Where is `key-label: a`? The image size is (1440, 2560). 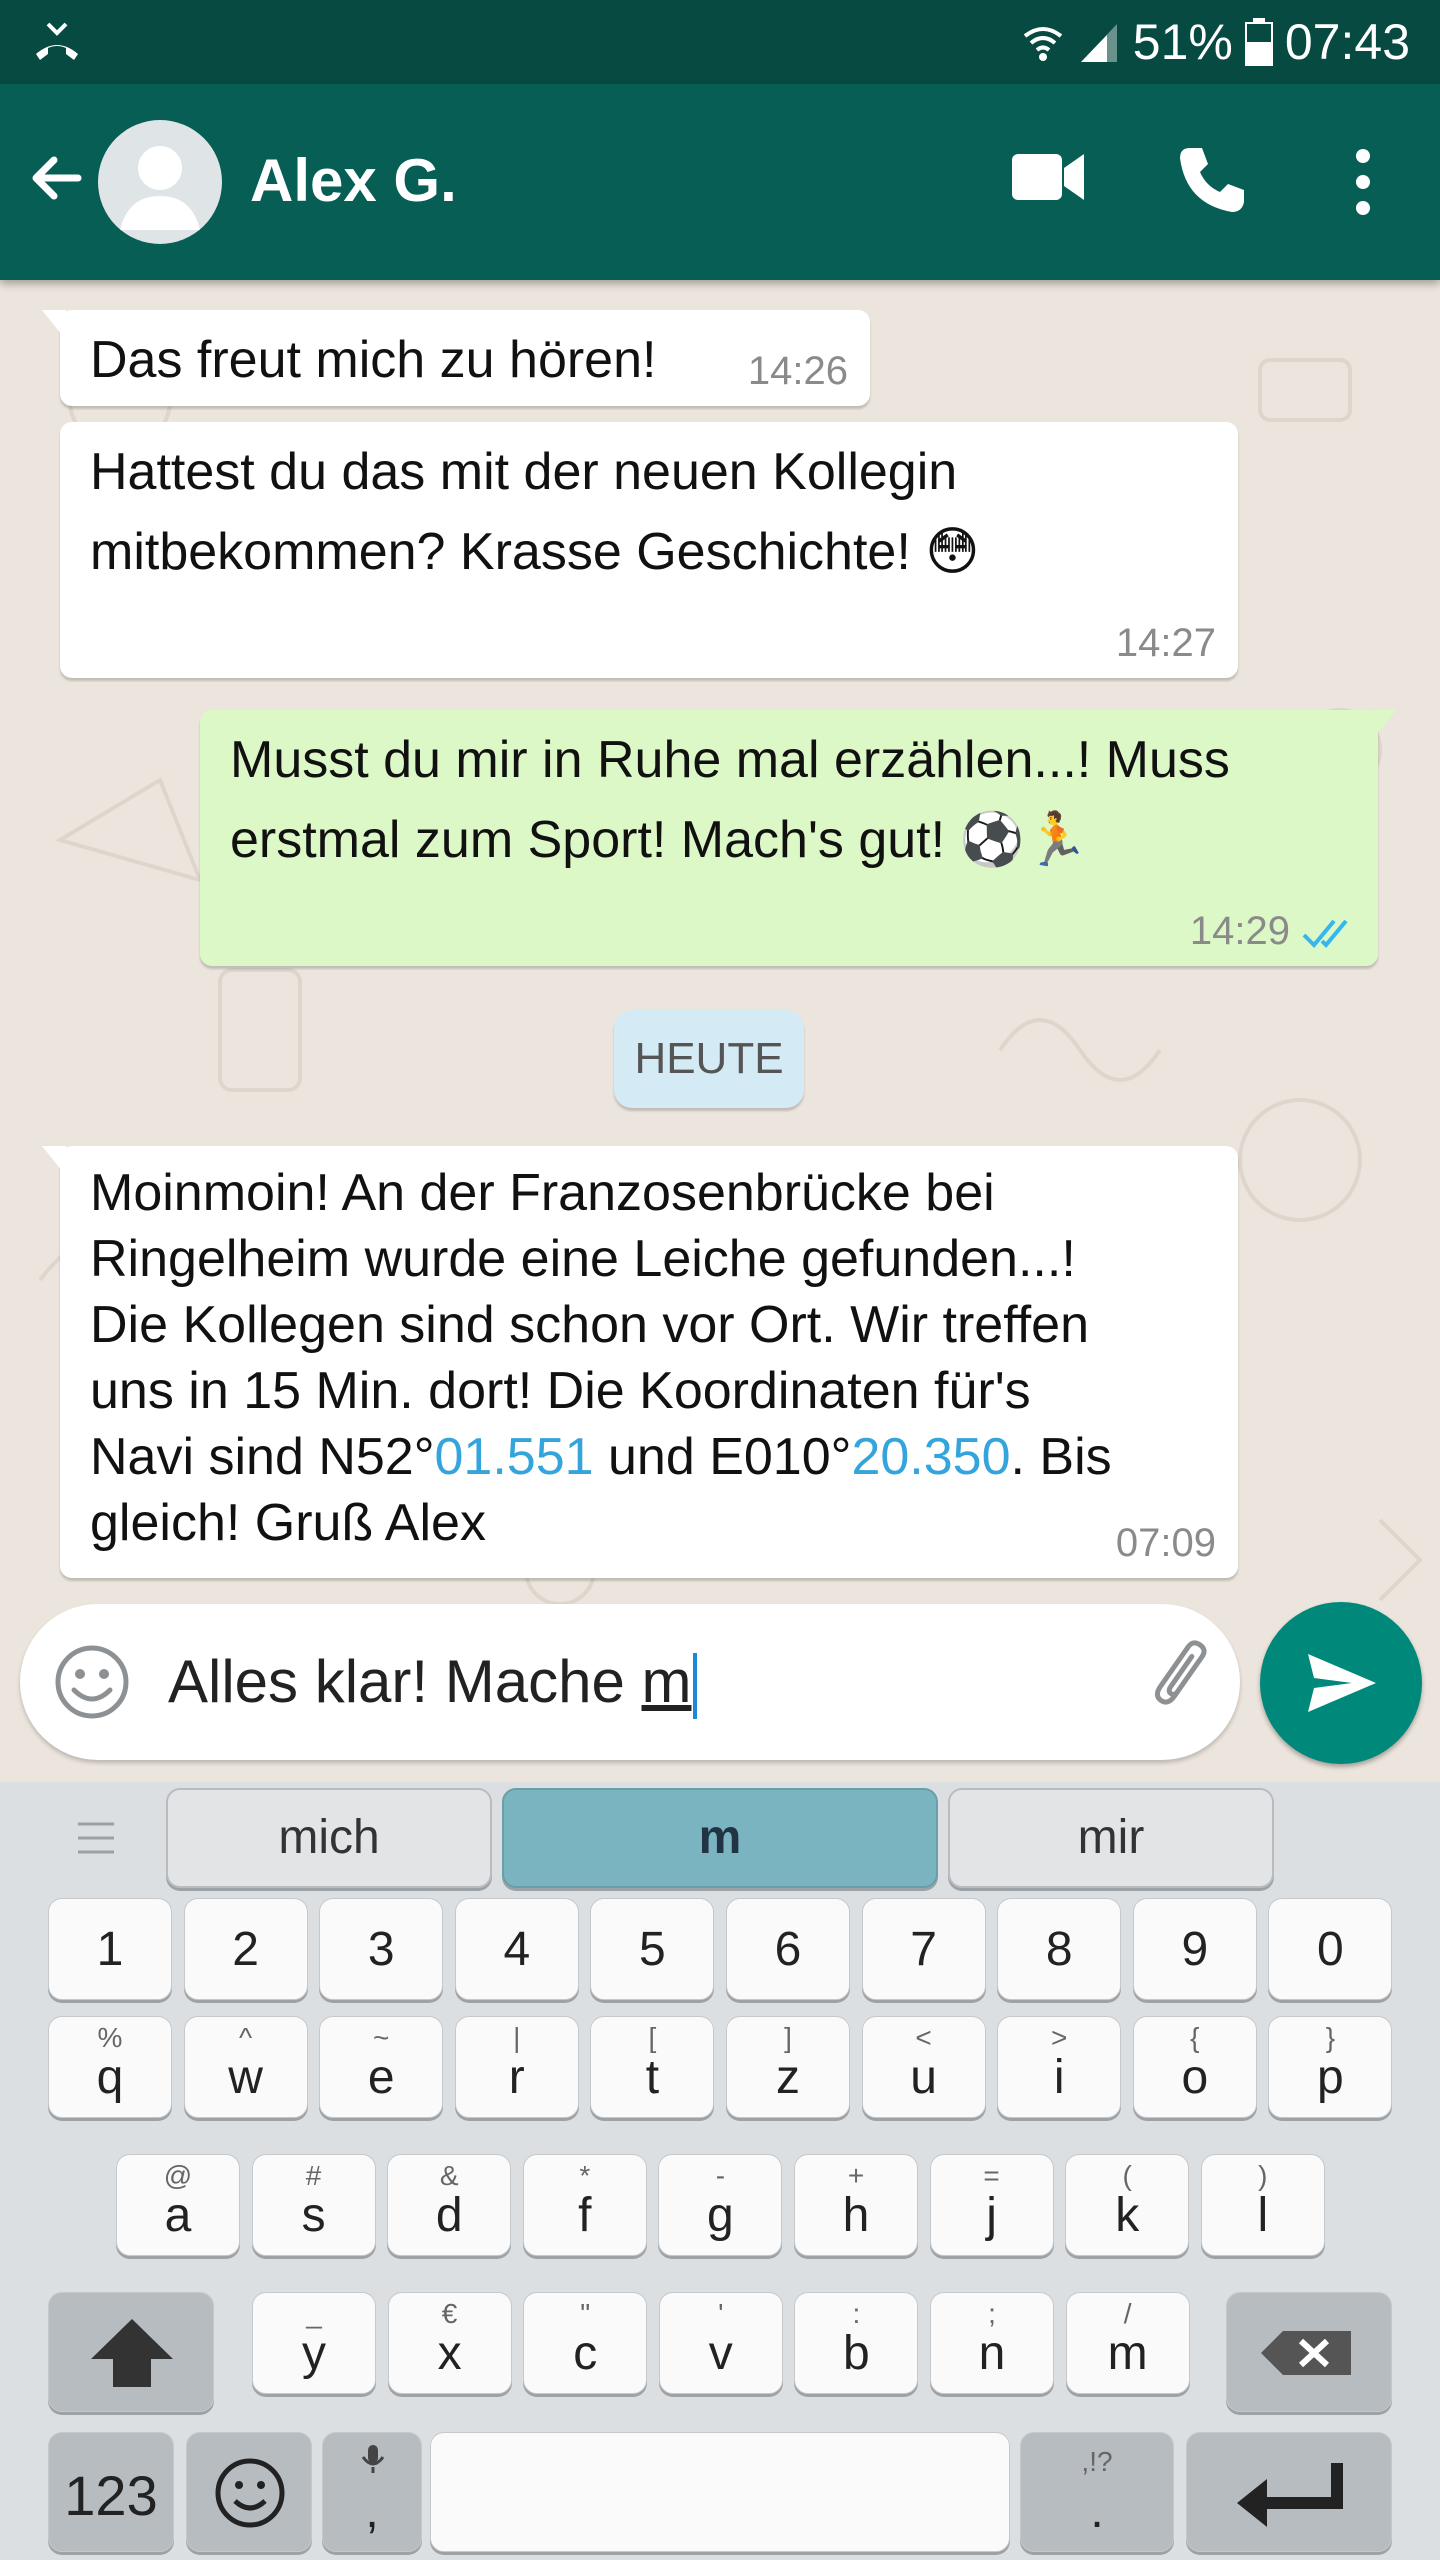 key-label: a is located at coordinates (178, 2215).